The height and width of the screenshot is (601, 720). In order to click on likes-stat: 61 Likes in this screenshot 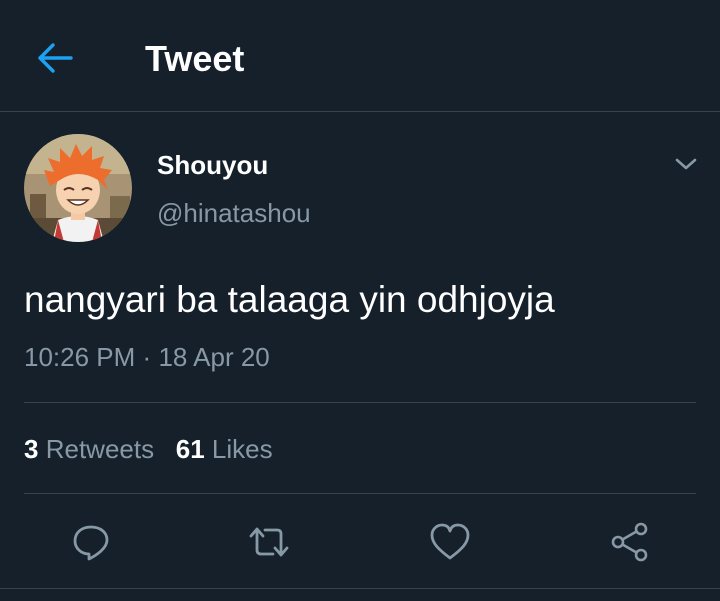, I will do `click(224, 449)`.